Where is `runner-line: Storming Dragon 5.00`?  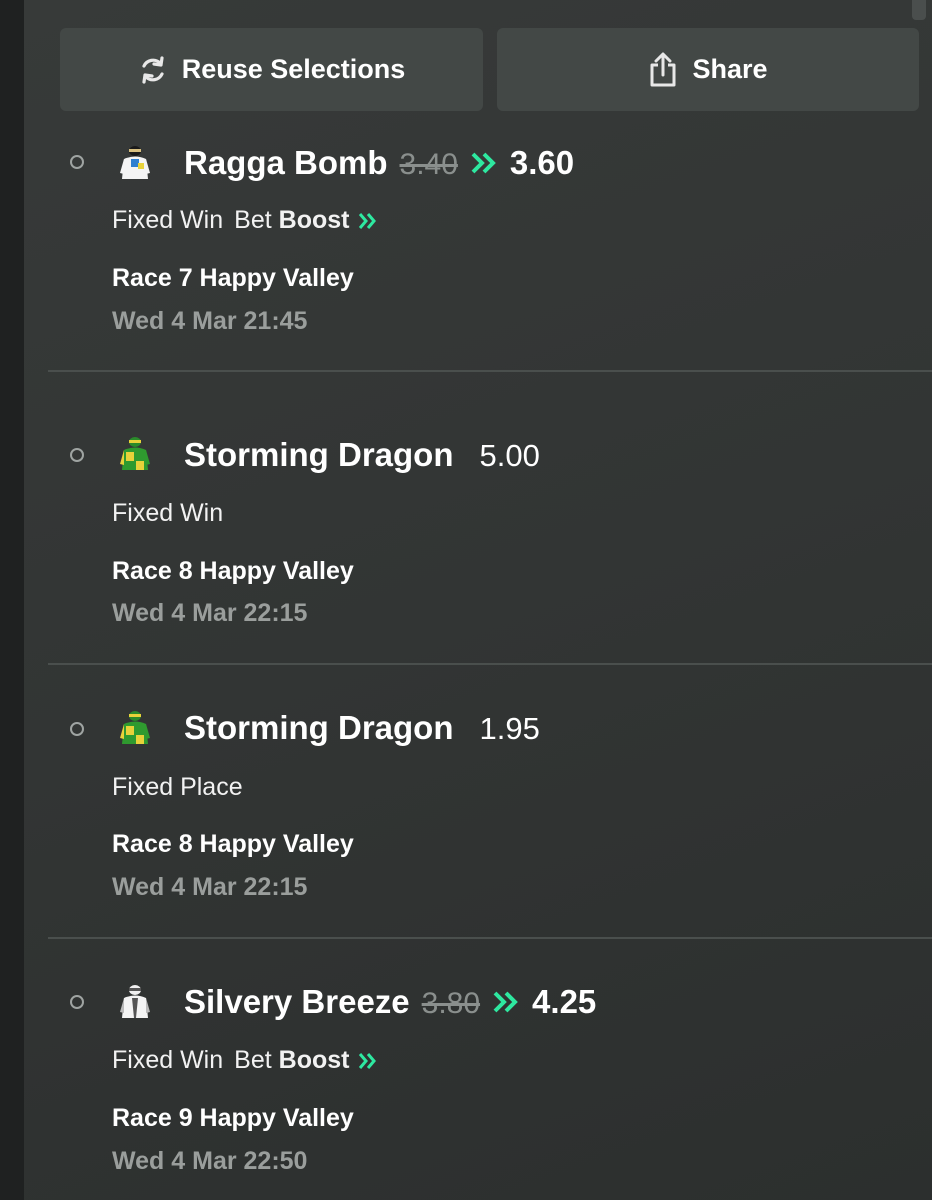 runner-line: Storming Dragon 5.00 is located at coordinates (362, 455).